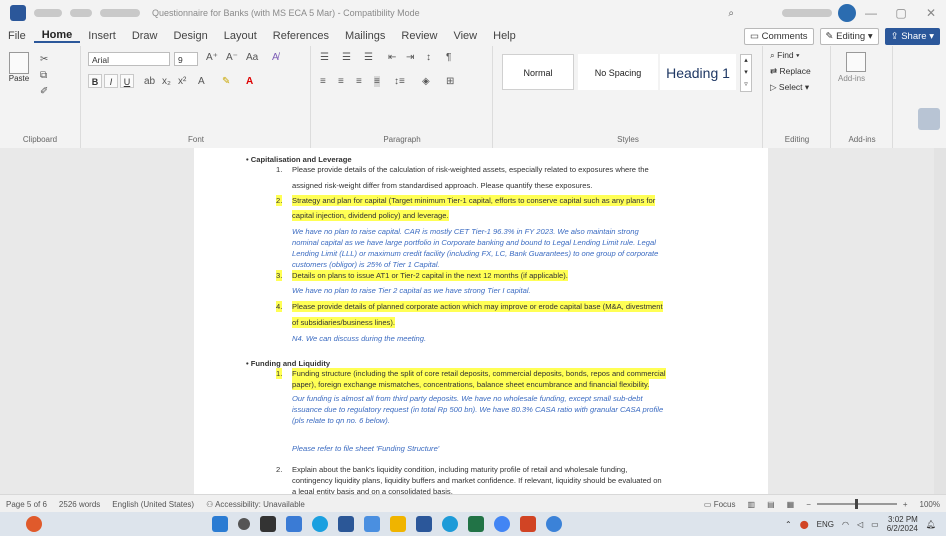 This screenshot has width=946, height=536. I want to click on align-right-icon: ≡, so click(359, 81).